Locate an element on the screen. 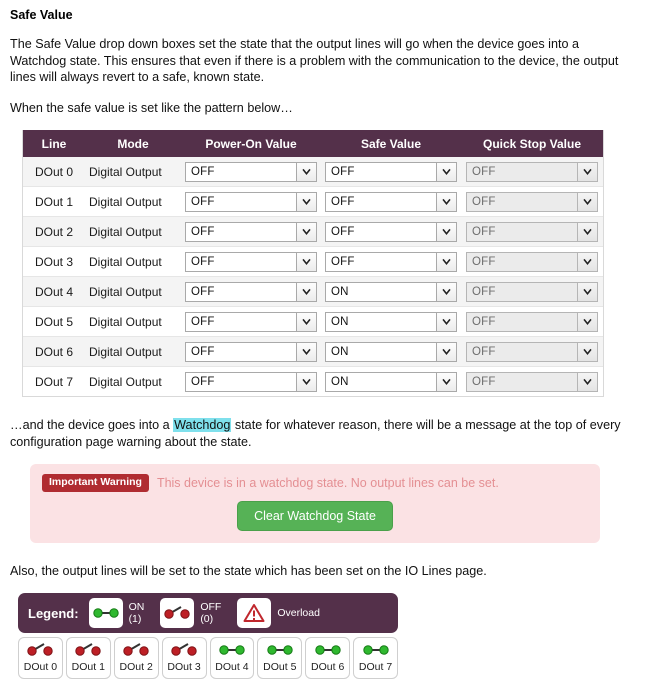 The width and height of the screenshot is (645, 690). row-line-label: DOut 0 is located at coordinates (54, 172).